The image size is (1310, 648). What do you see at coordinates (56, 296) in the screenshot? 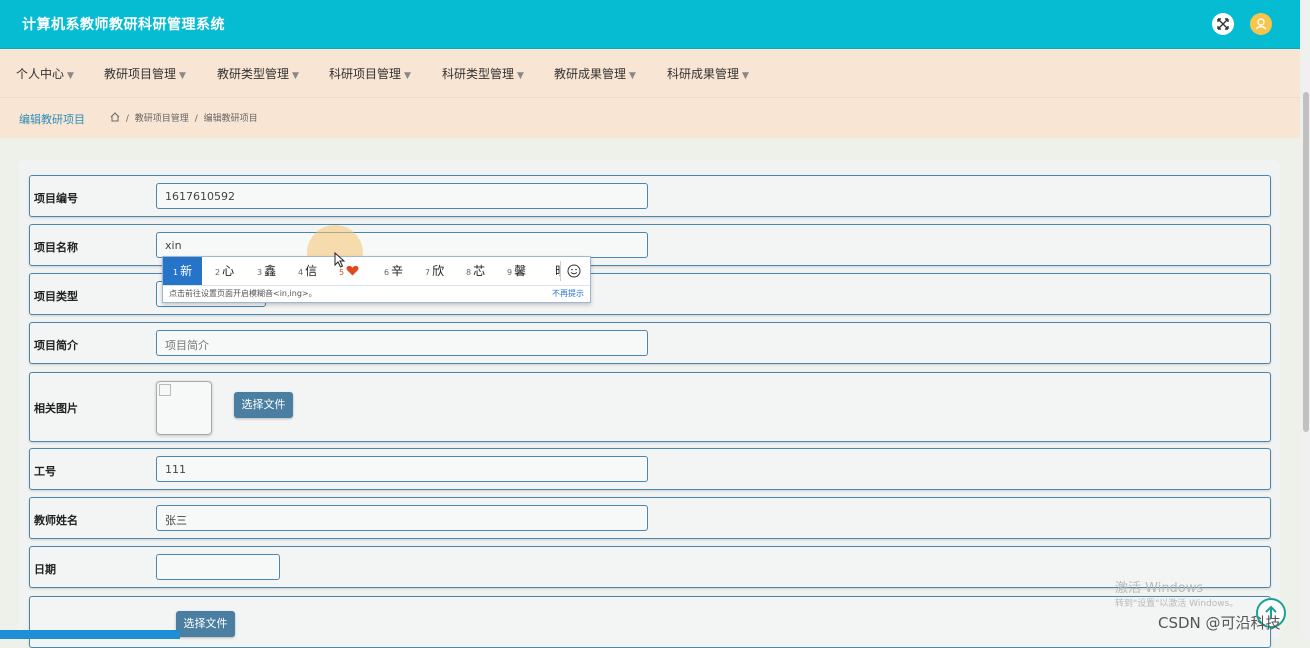
I see `field-label: 项目类型` at bounding box center [56, 296].